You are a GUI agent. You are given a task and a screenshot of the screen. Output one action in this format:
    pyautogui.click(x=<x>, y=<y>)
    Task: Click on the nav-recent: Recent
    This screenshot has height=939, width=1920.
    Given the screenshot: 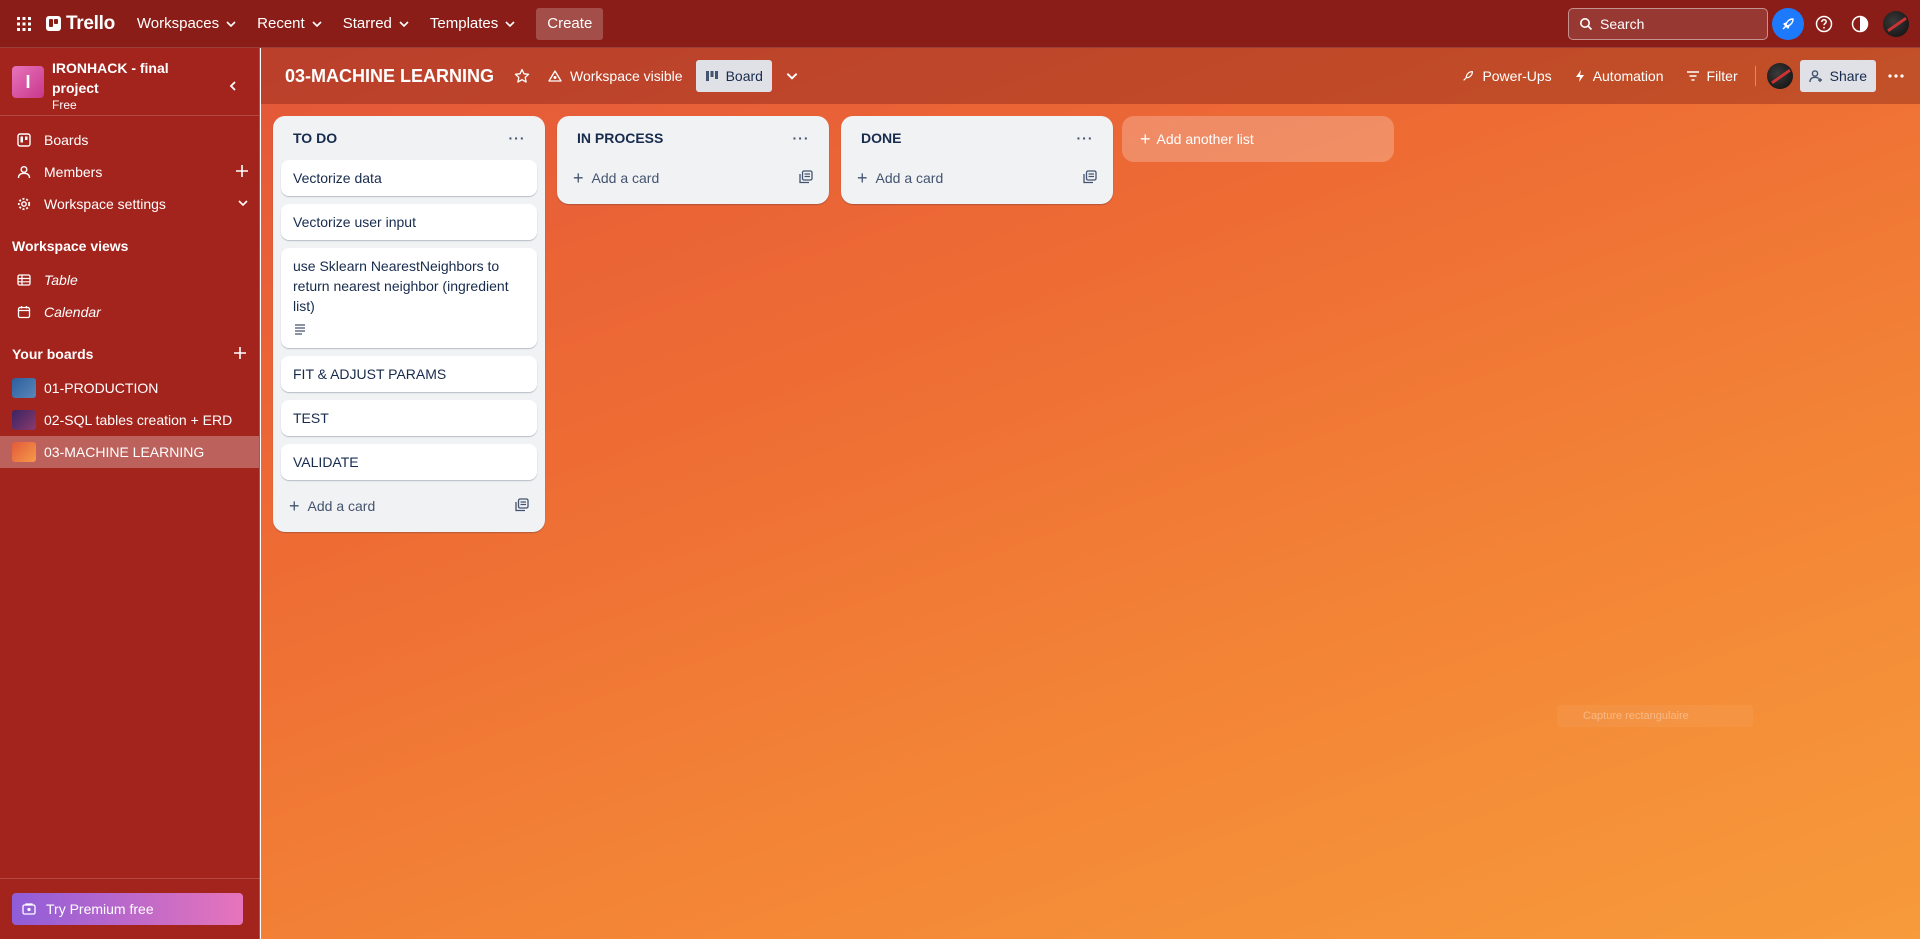 What is the action you would take?
    pyautogui.click(x=290, y=24)
    